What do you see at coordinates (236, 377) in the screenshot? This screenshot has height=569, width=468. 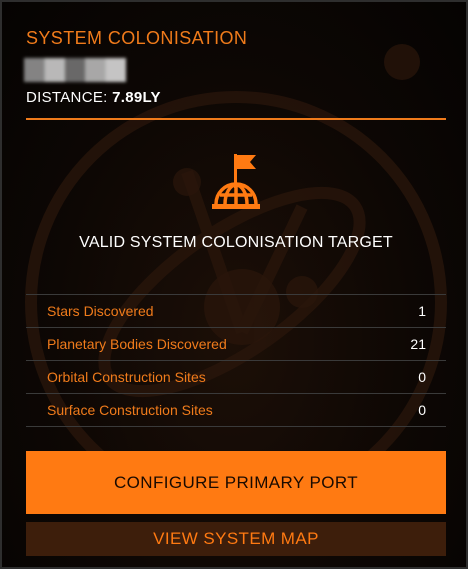 I see `stat-row-orbital-sites: Orbital Construction Sites 0` at bounding box center [236, 377].